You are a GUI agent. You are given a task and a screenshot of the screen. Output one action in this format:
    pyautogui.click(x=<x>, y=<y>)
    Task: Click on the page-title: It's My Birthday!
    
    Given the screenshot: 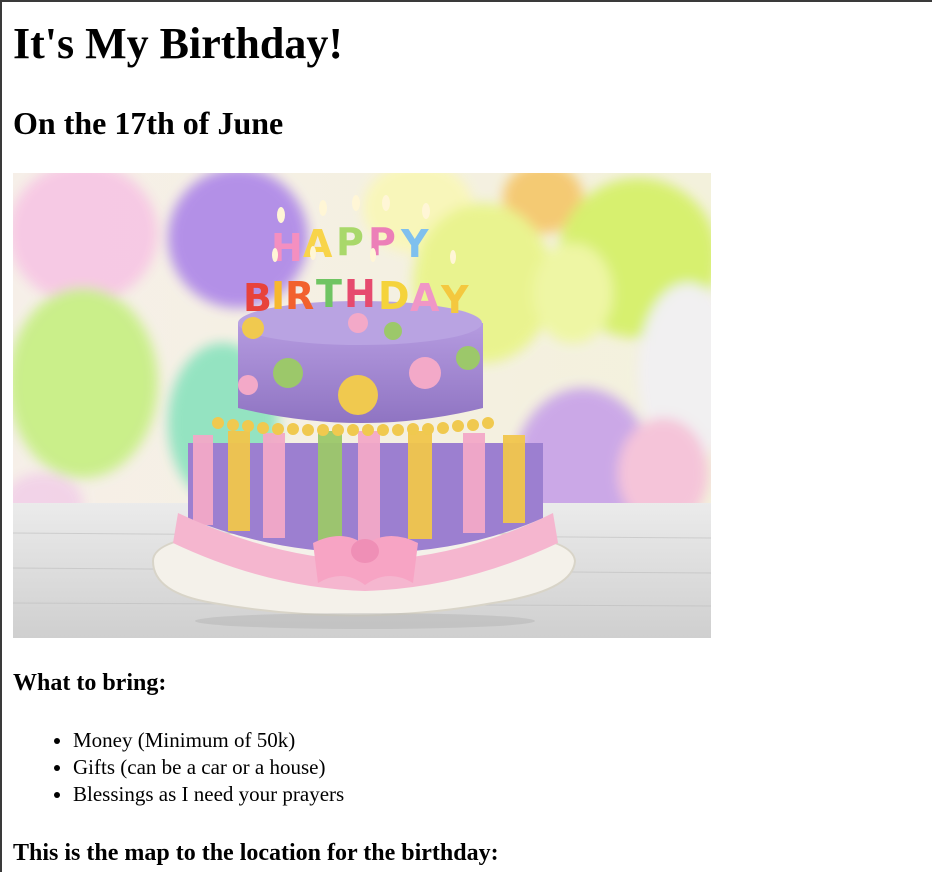 What is the action you would take?
    pyautogui.click(x=178, y=43)
    